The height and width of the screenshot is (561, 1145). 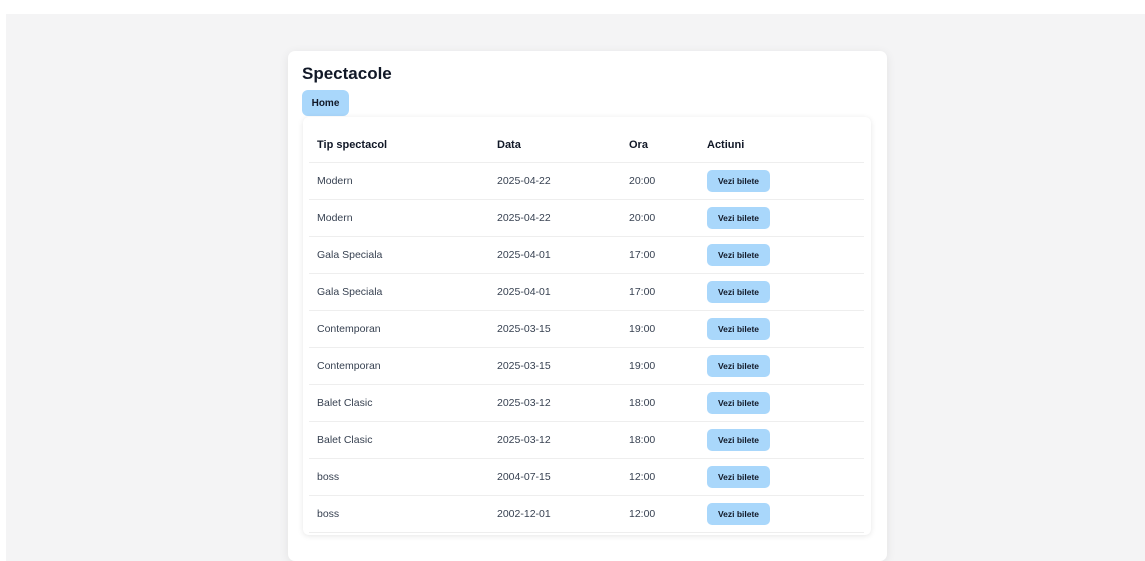 I want to click on column-header-ora: Ora, so click(x=660, y=145).